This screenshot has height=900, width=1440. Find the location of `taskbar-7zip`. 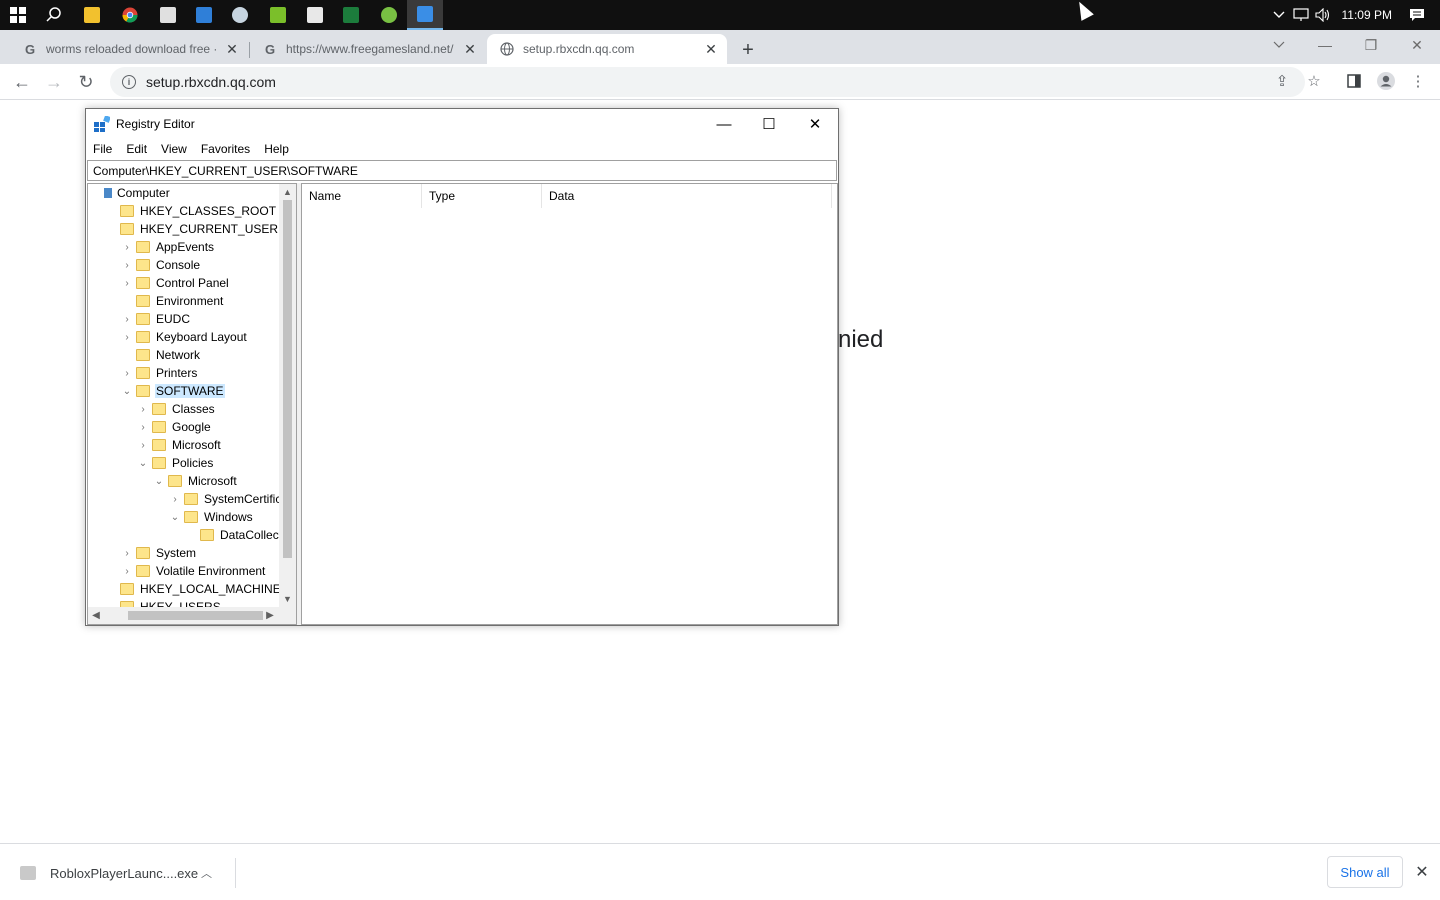

taskbar-7zip is located at coordinates (315, 15).